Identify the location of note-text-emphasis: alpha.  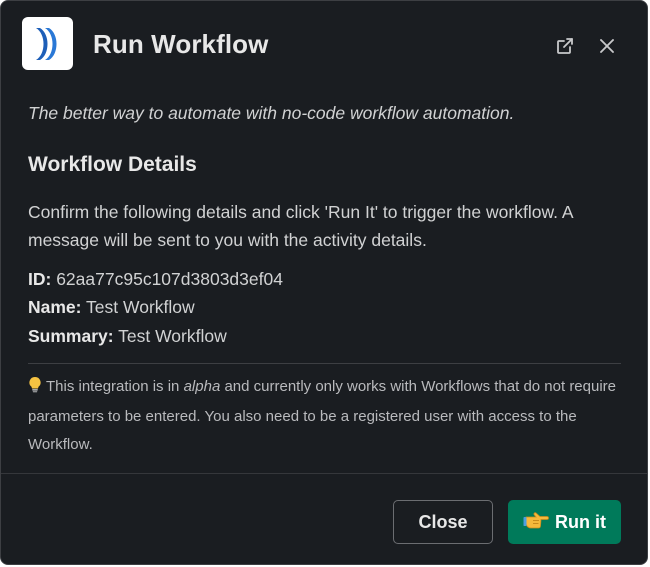
(202, 386).